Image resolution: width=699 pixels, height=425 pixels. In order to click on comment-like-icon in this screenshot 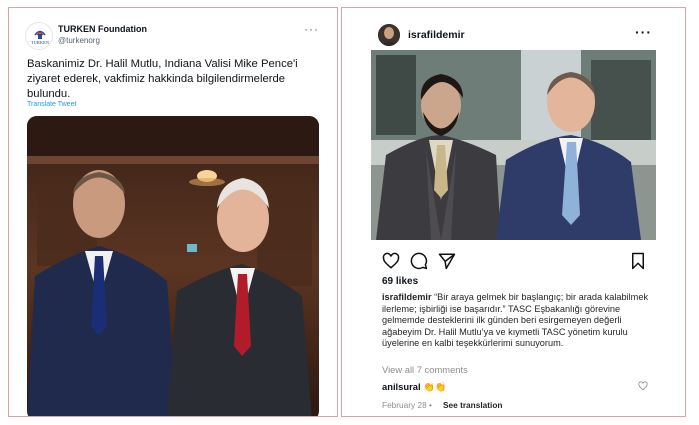, I will do `click(643, 386)`.